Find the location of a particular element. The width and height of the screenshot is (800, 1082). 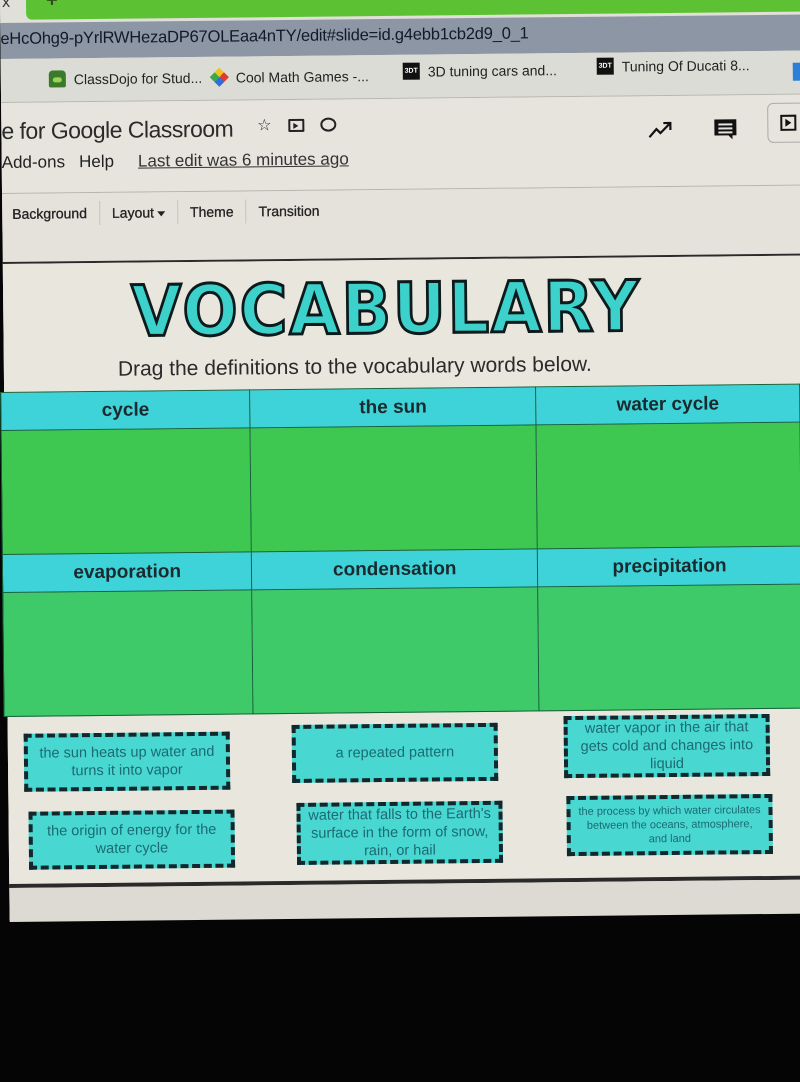

vocab-word-condensation: condensation is located at coordinates (394, 569).